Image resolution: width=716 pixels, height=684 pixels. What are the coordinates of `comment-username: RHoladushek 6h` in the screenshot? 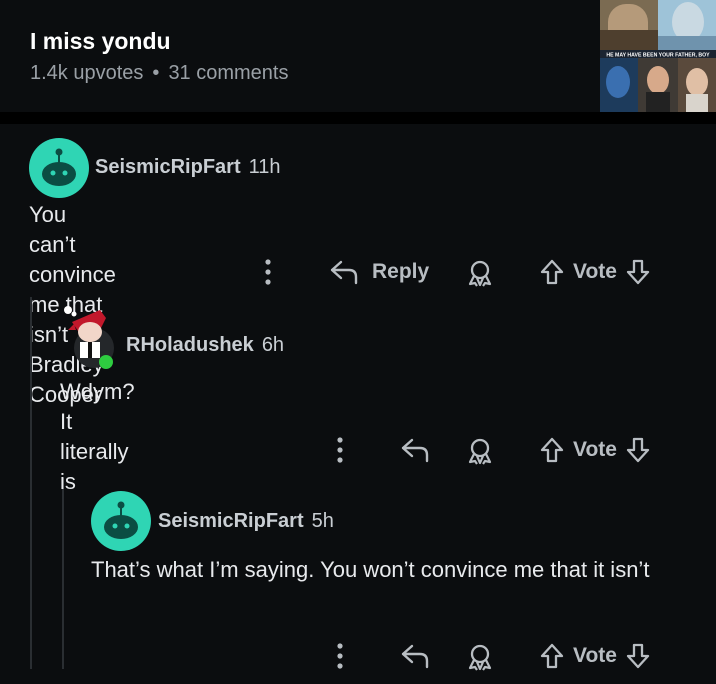 It's located at (205, 345).